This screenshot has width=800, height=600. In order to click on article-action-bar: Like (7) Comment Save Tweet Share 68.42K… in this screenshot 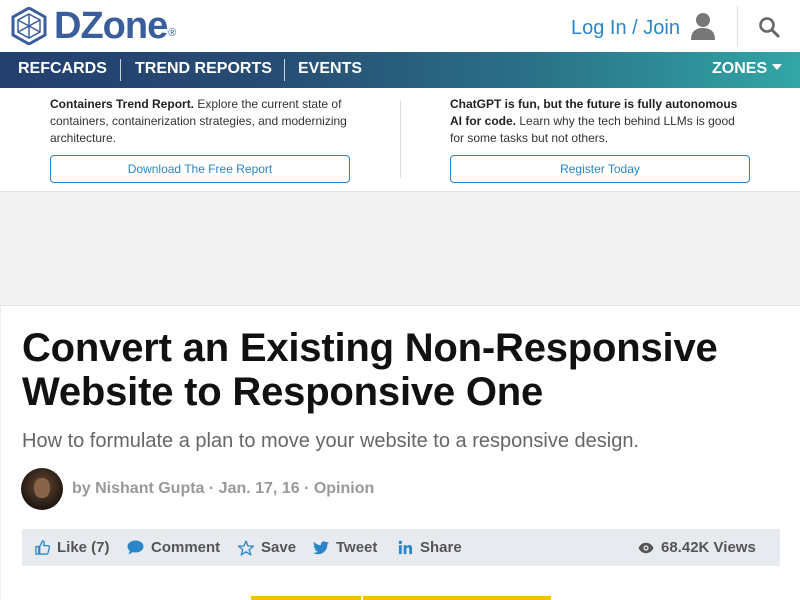, I will do `click(401, 547)`.